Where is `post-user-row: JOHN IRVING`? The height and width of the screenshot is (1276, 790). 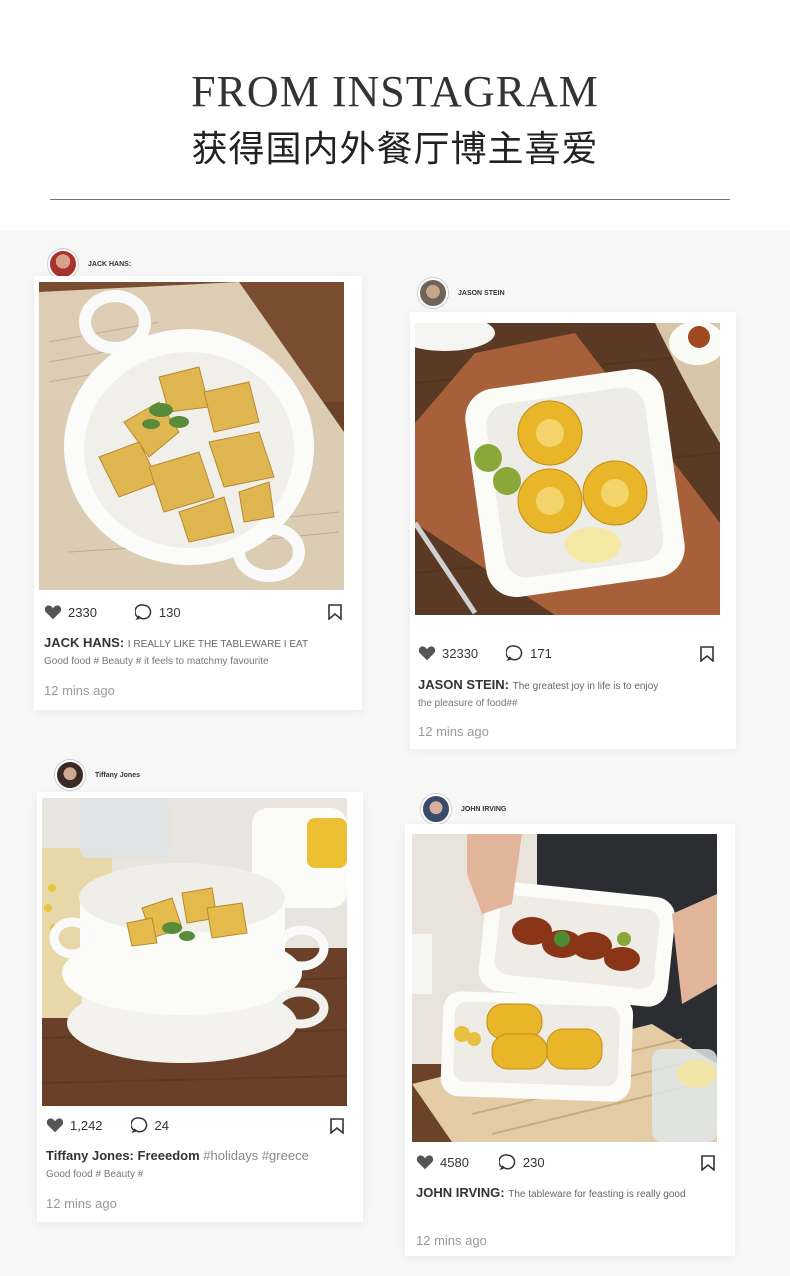 post-user-row: JOHN IRVING is located at coordinates (463, 809).